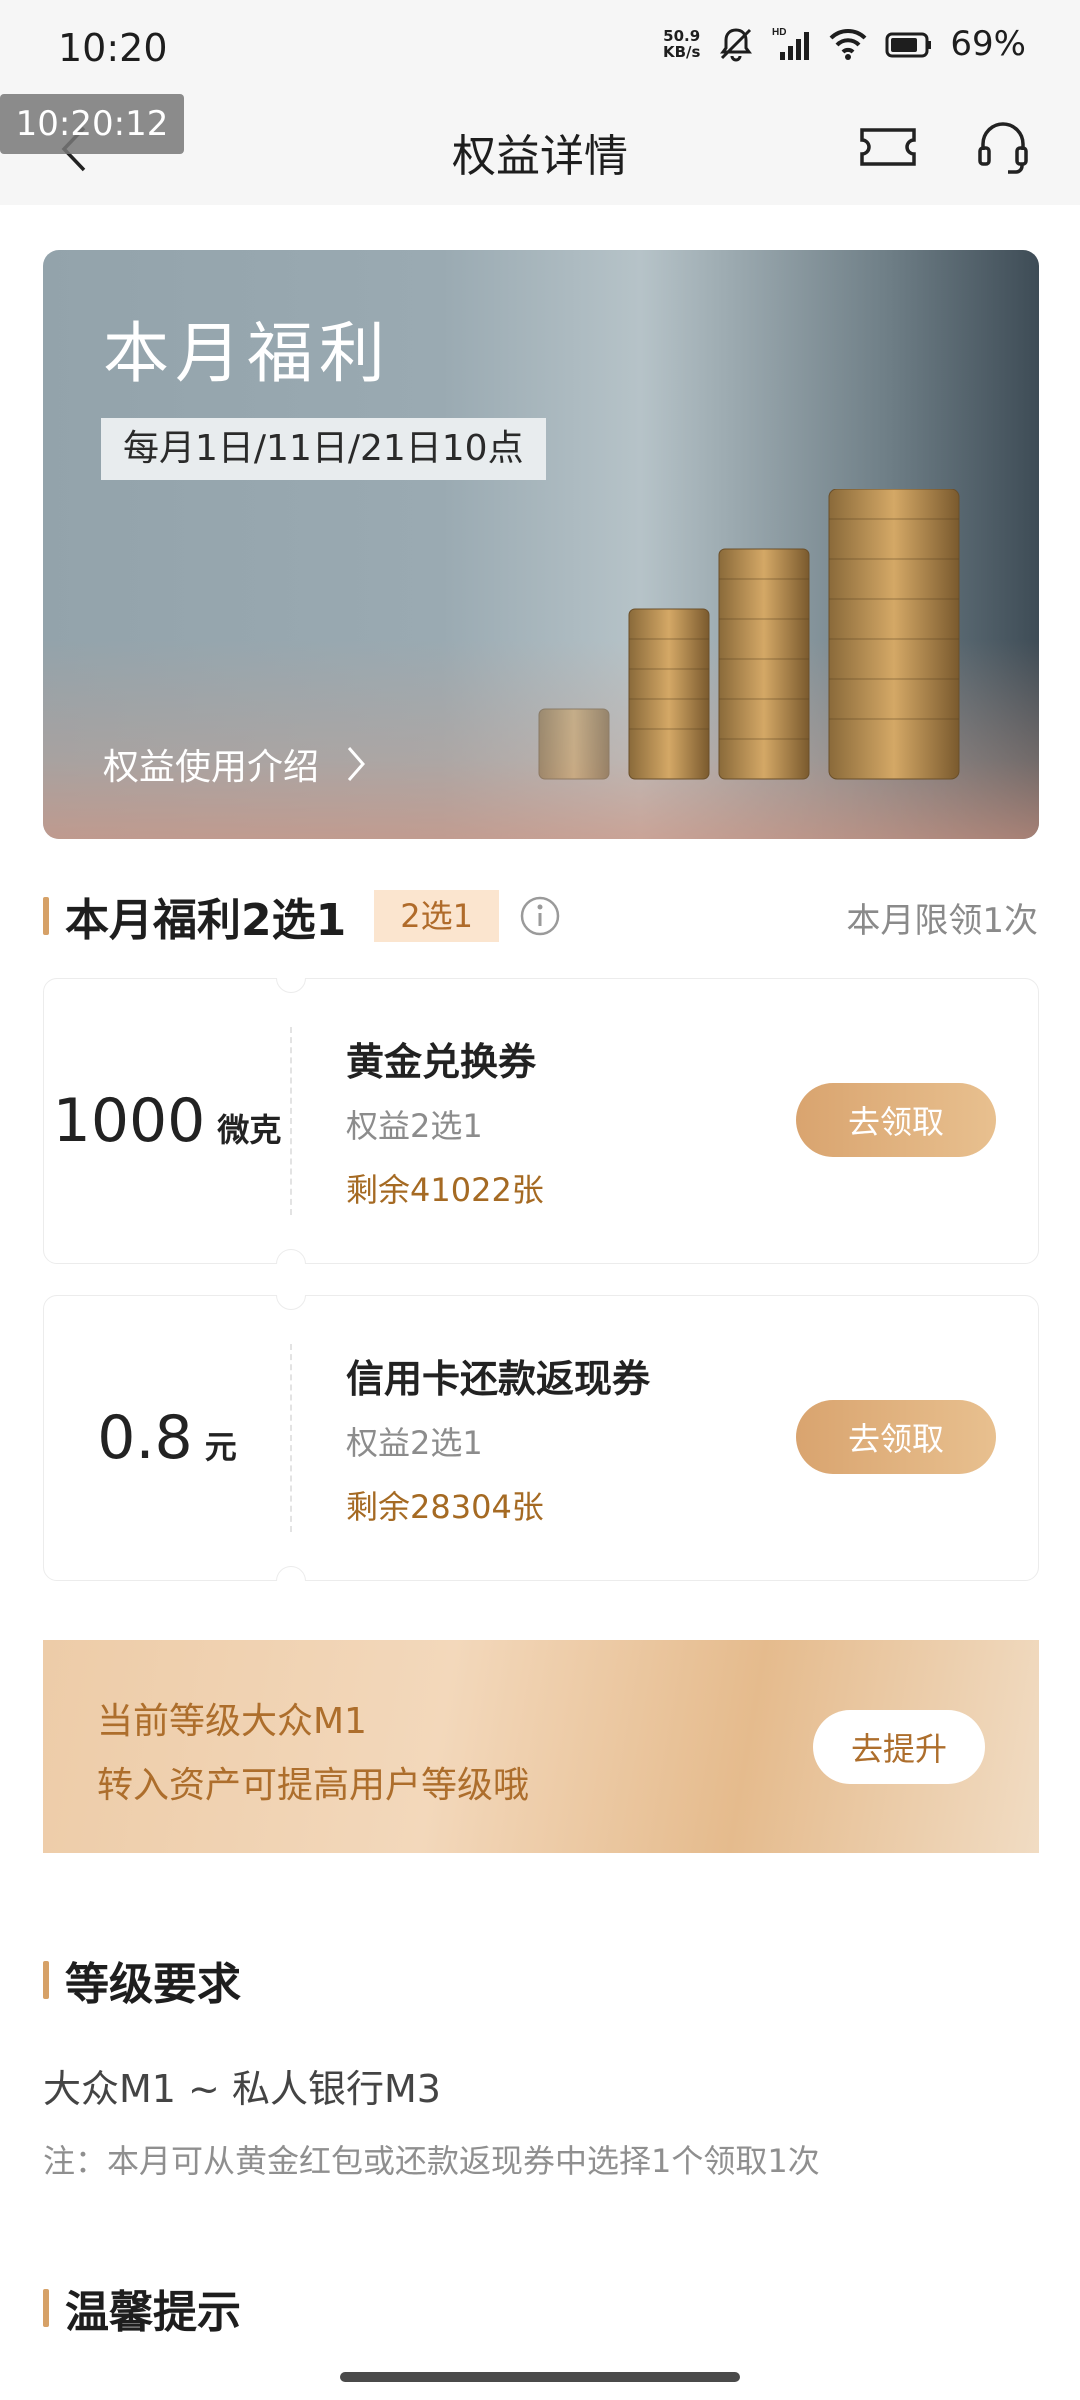 This screenshot has width=1080, height=2400. I want to click on headset-icon, so click(1003, 147).